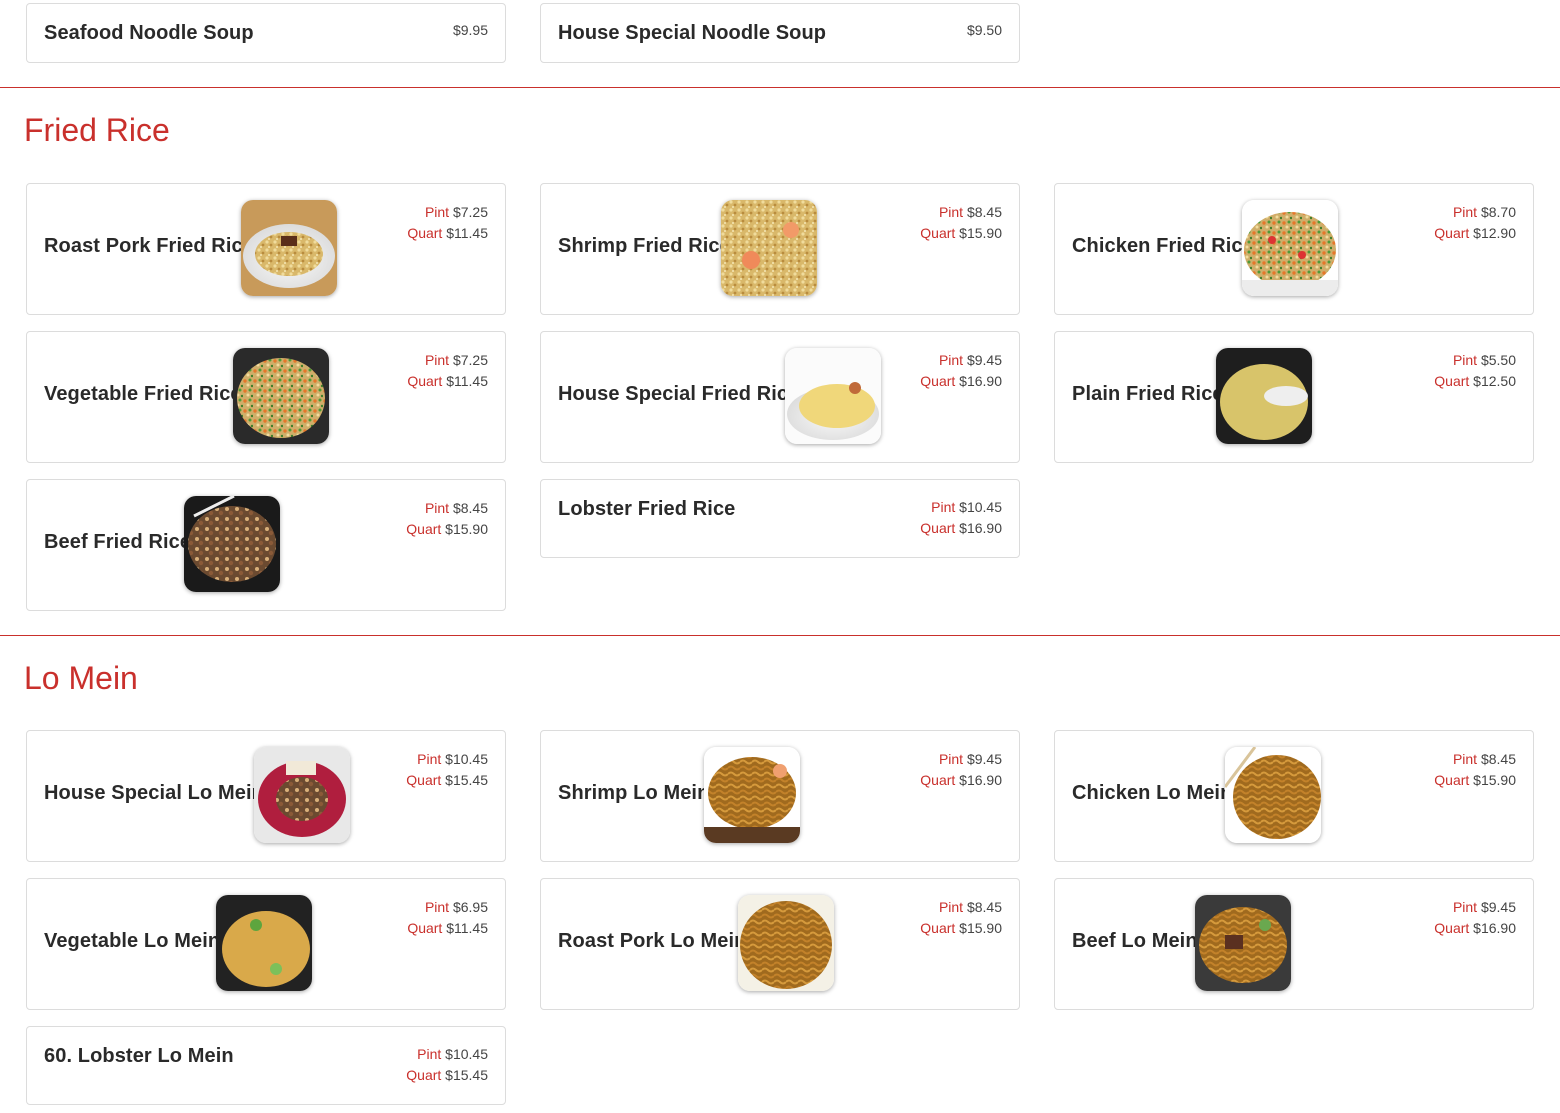 This screenshot has height=1113, width=1560. I want to click on chicken-fried-rice-photo, so click(1290, 248).